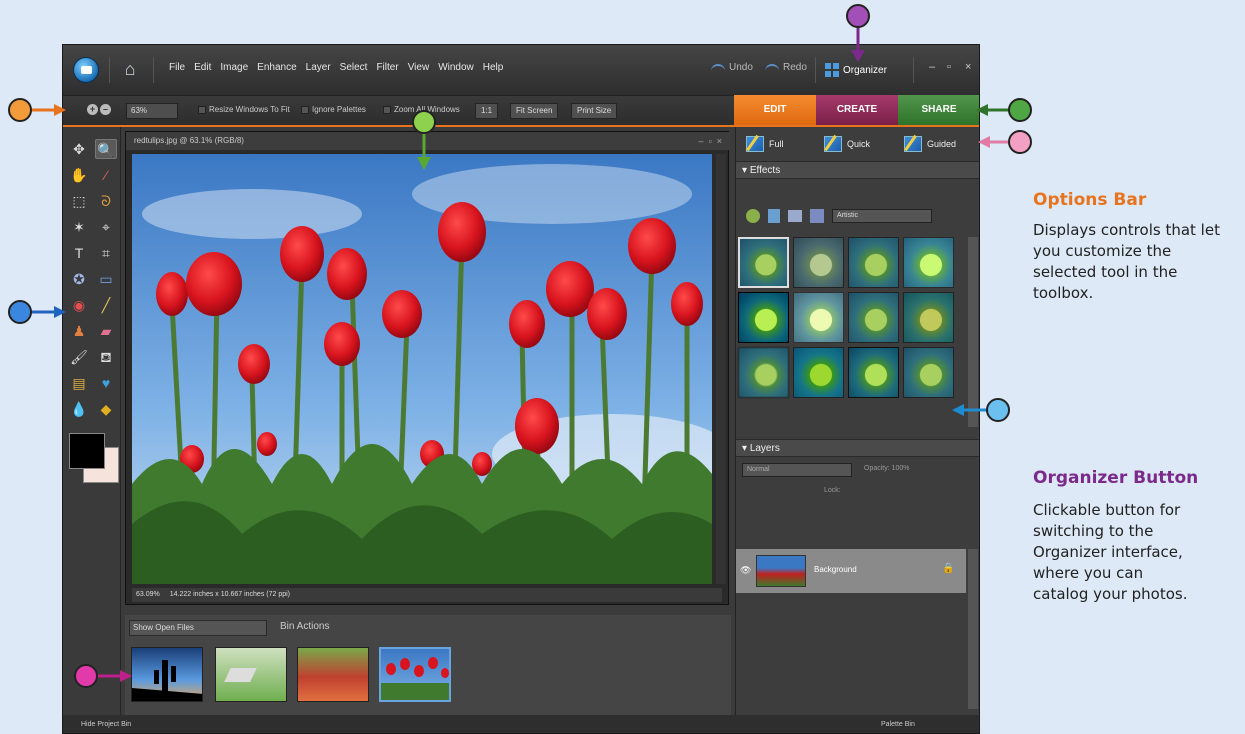 The image size is (1245, 734). What do you see at coordinates (1116, 478) in the screenshot?
I see `organizer-annotation-title: Organizer Button` at bounding box center [1116, 478].